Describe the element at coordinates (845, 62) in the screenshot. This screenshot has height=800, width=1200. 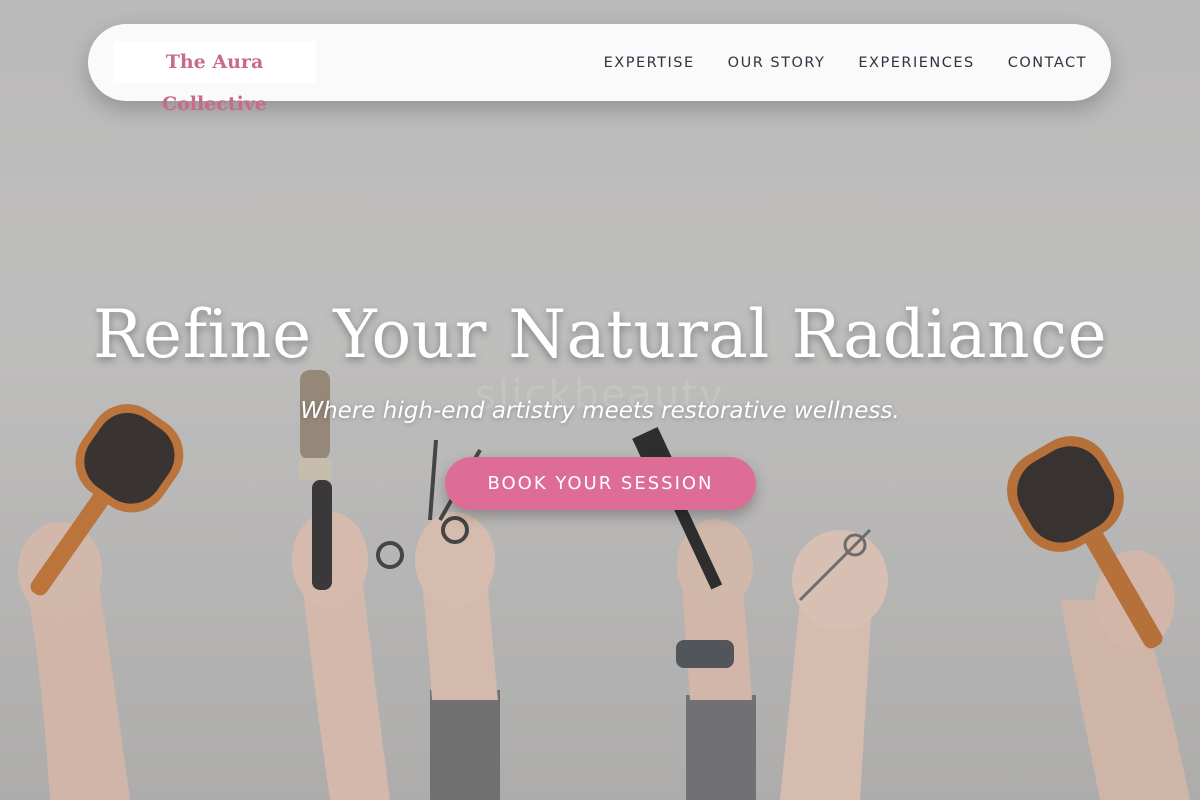
I see `nav-links: EXPERTISE OUR STORY EXPERIENCES CONTACT` at that location.